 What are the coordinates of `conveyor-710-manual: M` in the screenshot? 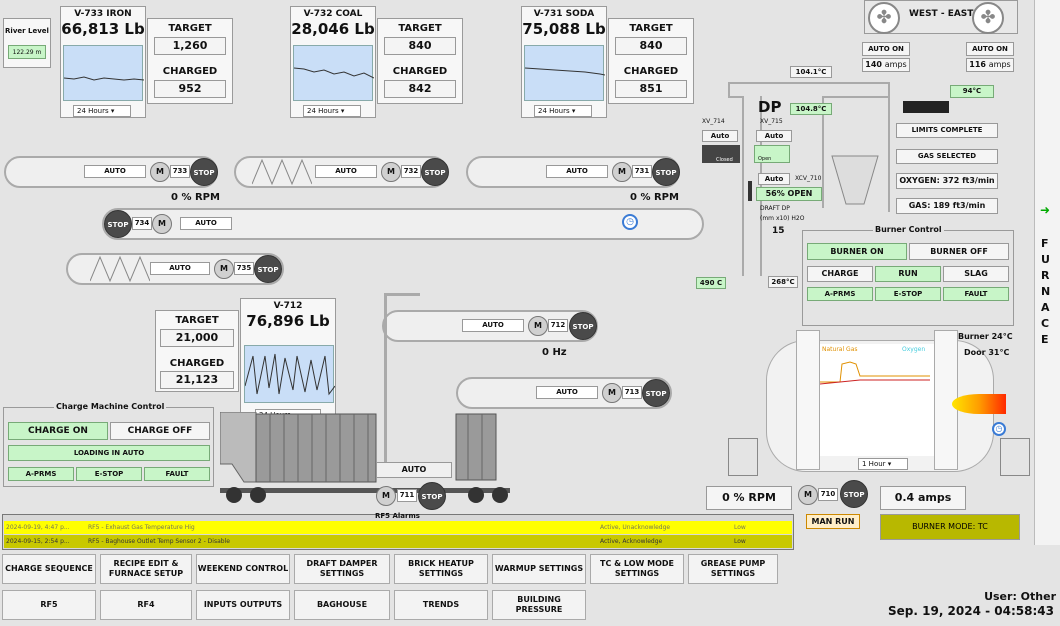 It's located at (808, 495).